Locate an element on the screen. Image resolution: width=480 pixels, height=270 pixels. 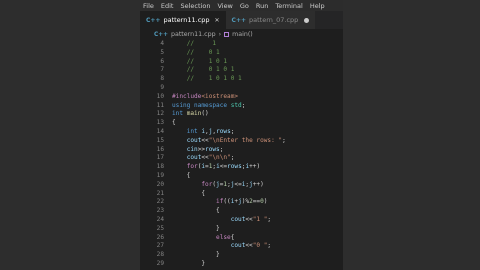
code-line: 23 { is located at coordinates (241, 211).